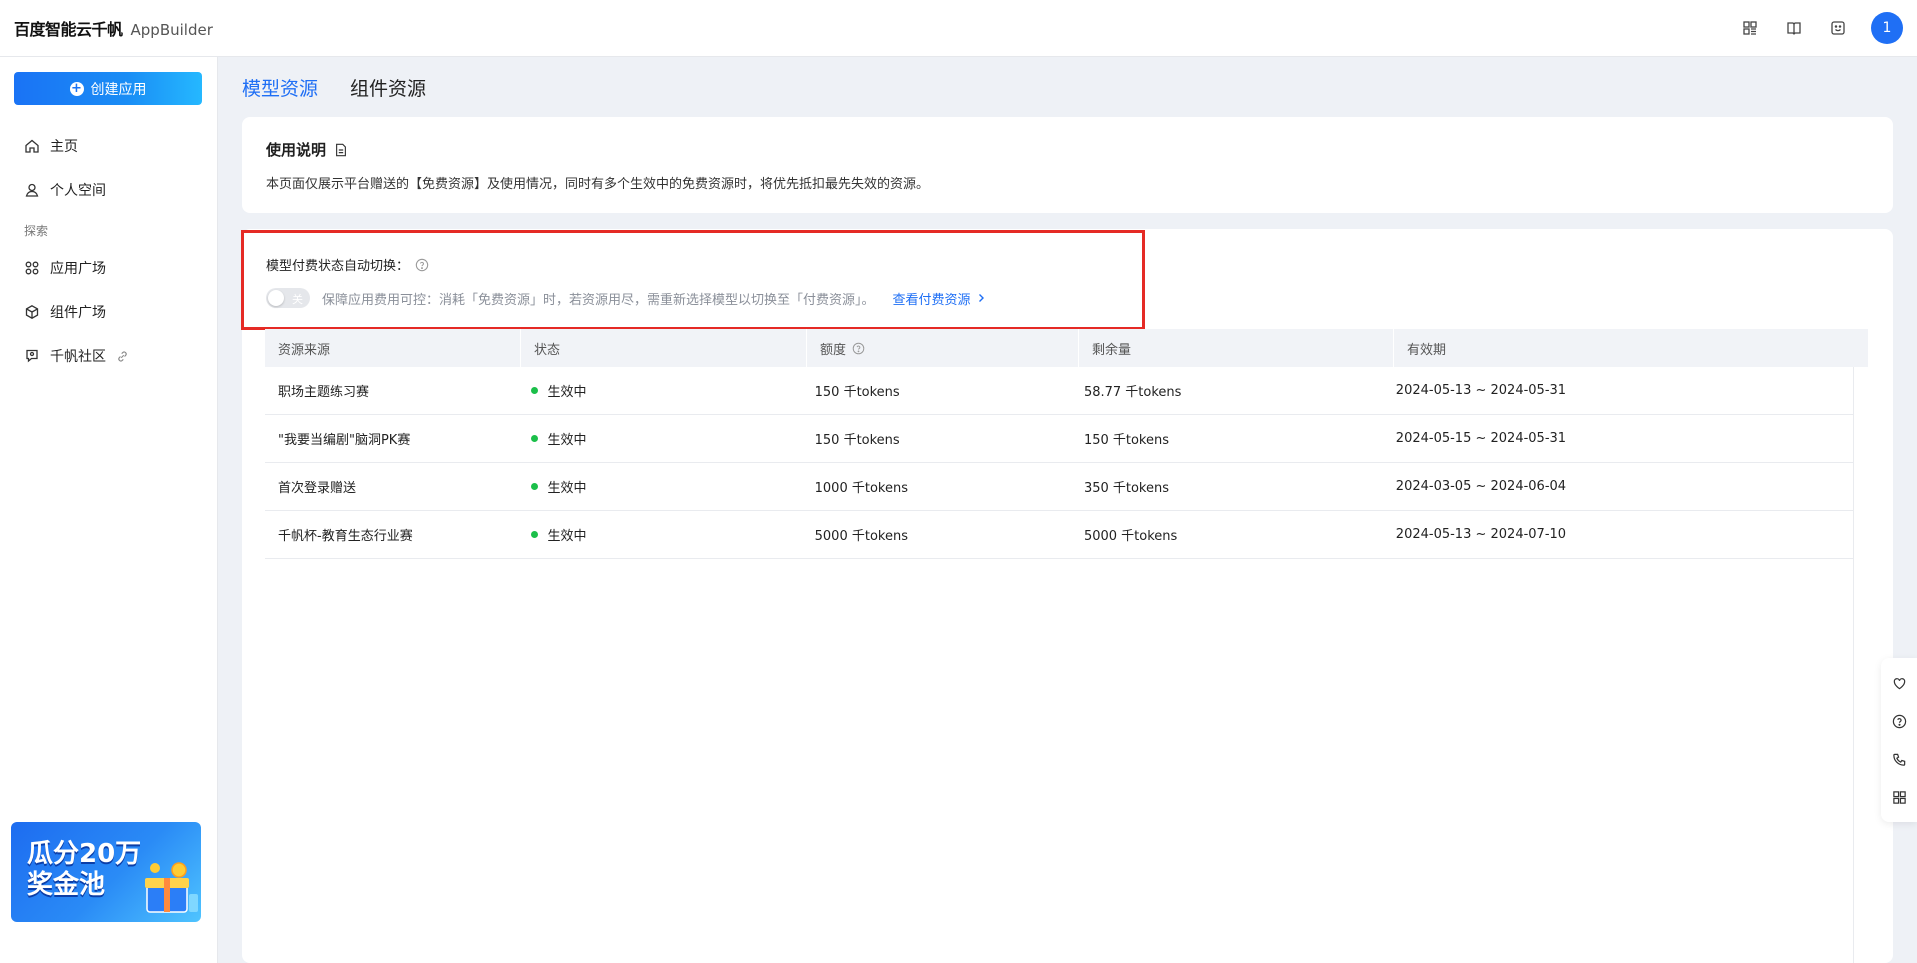 The image size is (1917, 963). Describe the element at coordinates (1861, 665) in the screenshot. I see `table-scrollbar` at that location.